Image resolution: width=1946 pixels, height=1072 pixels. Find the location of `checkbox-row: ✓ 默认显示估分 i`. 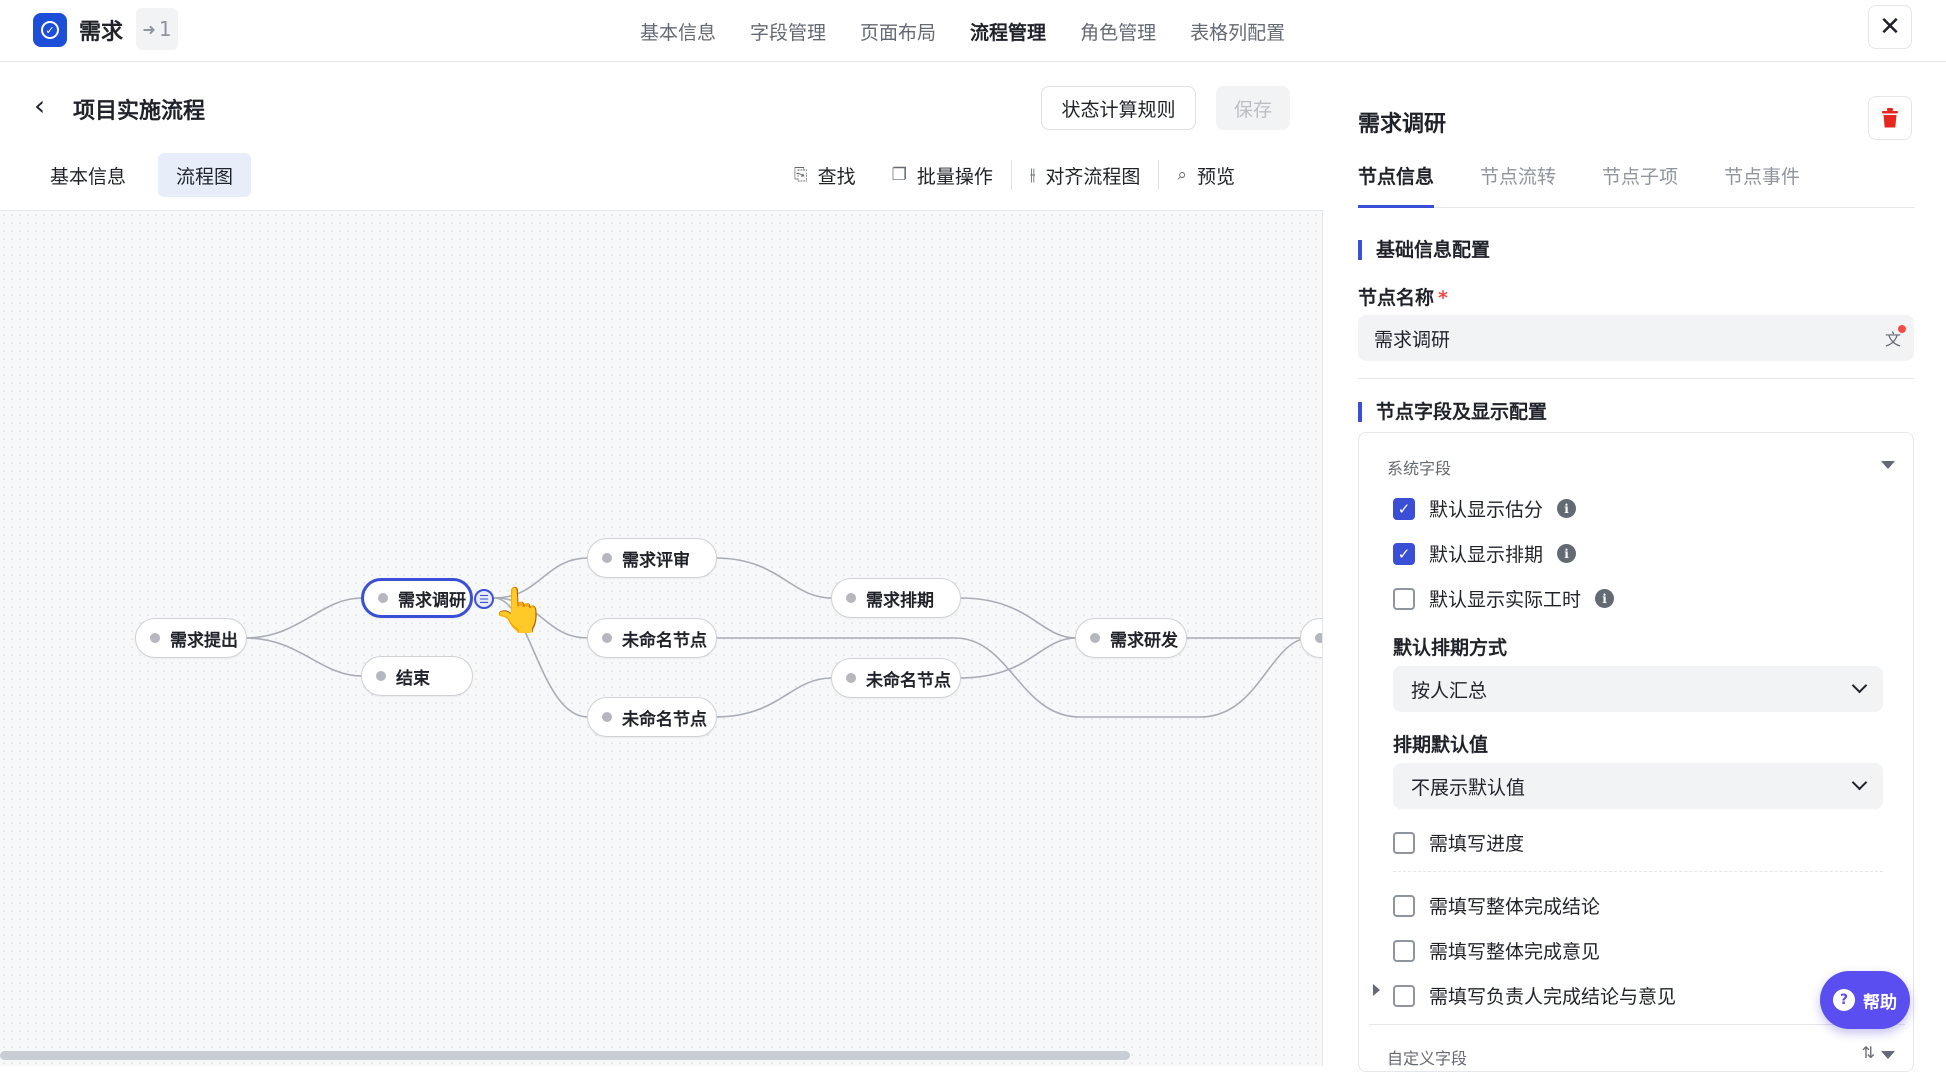

checkbox-row: ✓ 默认显示估分 i is located at coordinates (1485, 508).